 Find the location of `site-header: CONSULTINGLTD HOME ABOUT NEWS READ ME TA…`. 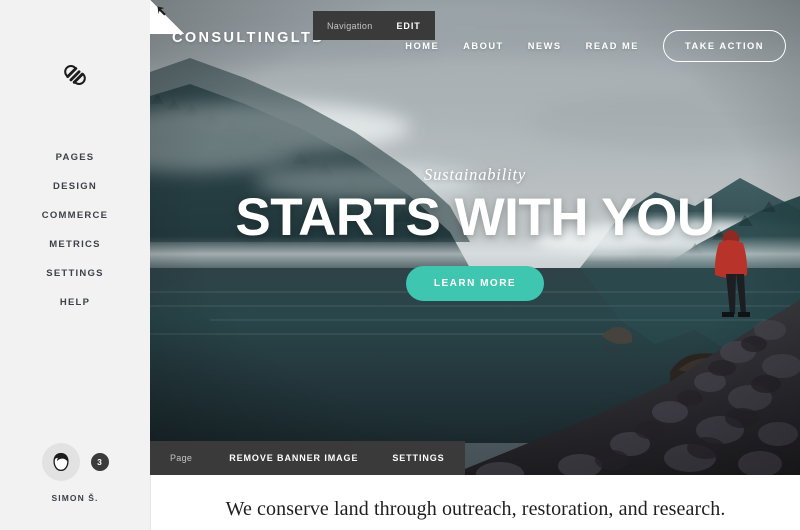

site-header: CONSULTINGLTD HOME ABOUT NEWS READ ME TA… is located at coordinates (475, 36).